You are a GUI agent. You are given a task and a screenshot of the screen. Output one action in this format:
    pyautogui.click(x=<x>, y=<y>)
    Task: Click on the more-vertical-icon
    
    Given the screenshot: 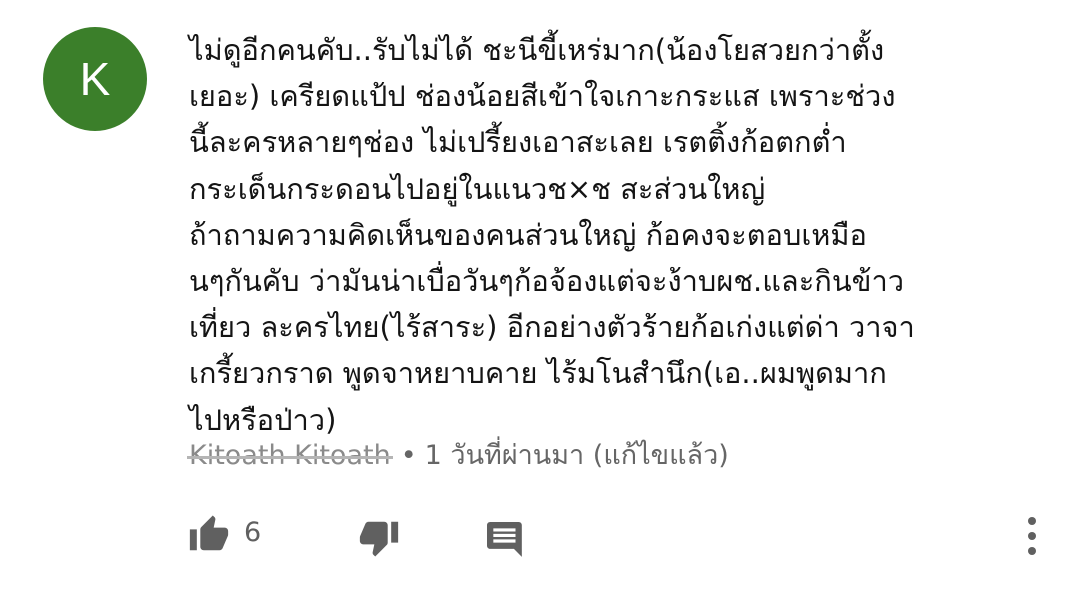 What is the action you would take?
    pyautogui.click(x=1032, y=536)
    